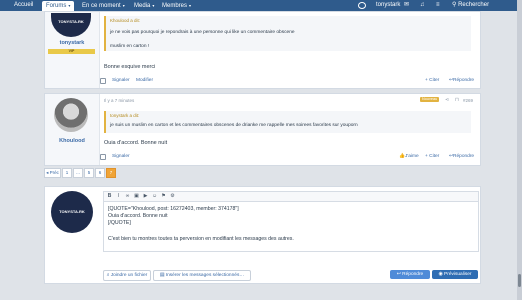 This screenshot has height=300, width=522. I want to click on post-time: Il y a 7 minutes, so click(119, 100).